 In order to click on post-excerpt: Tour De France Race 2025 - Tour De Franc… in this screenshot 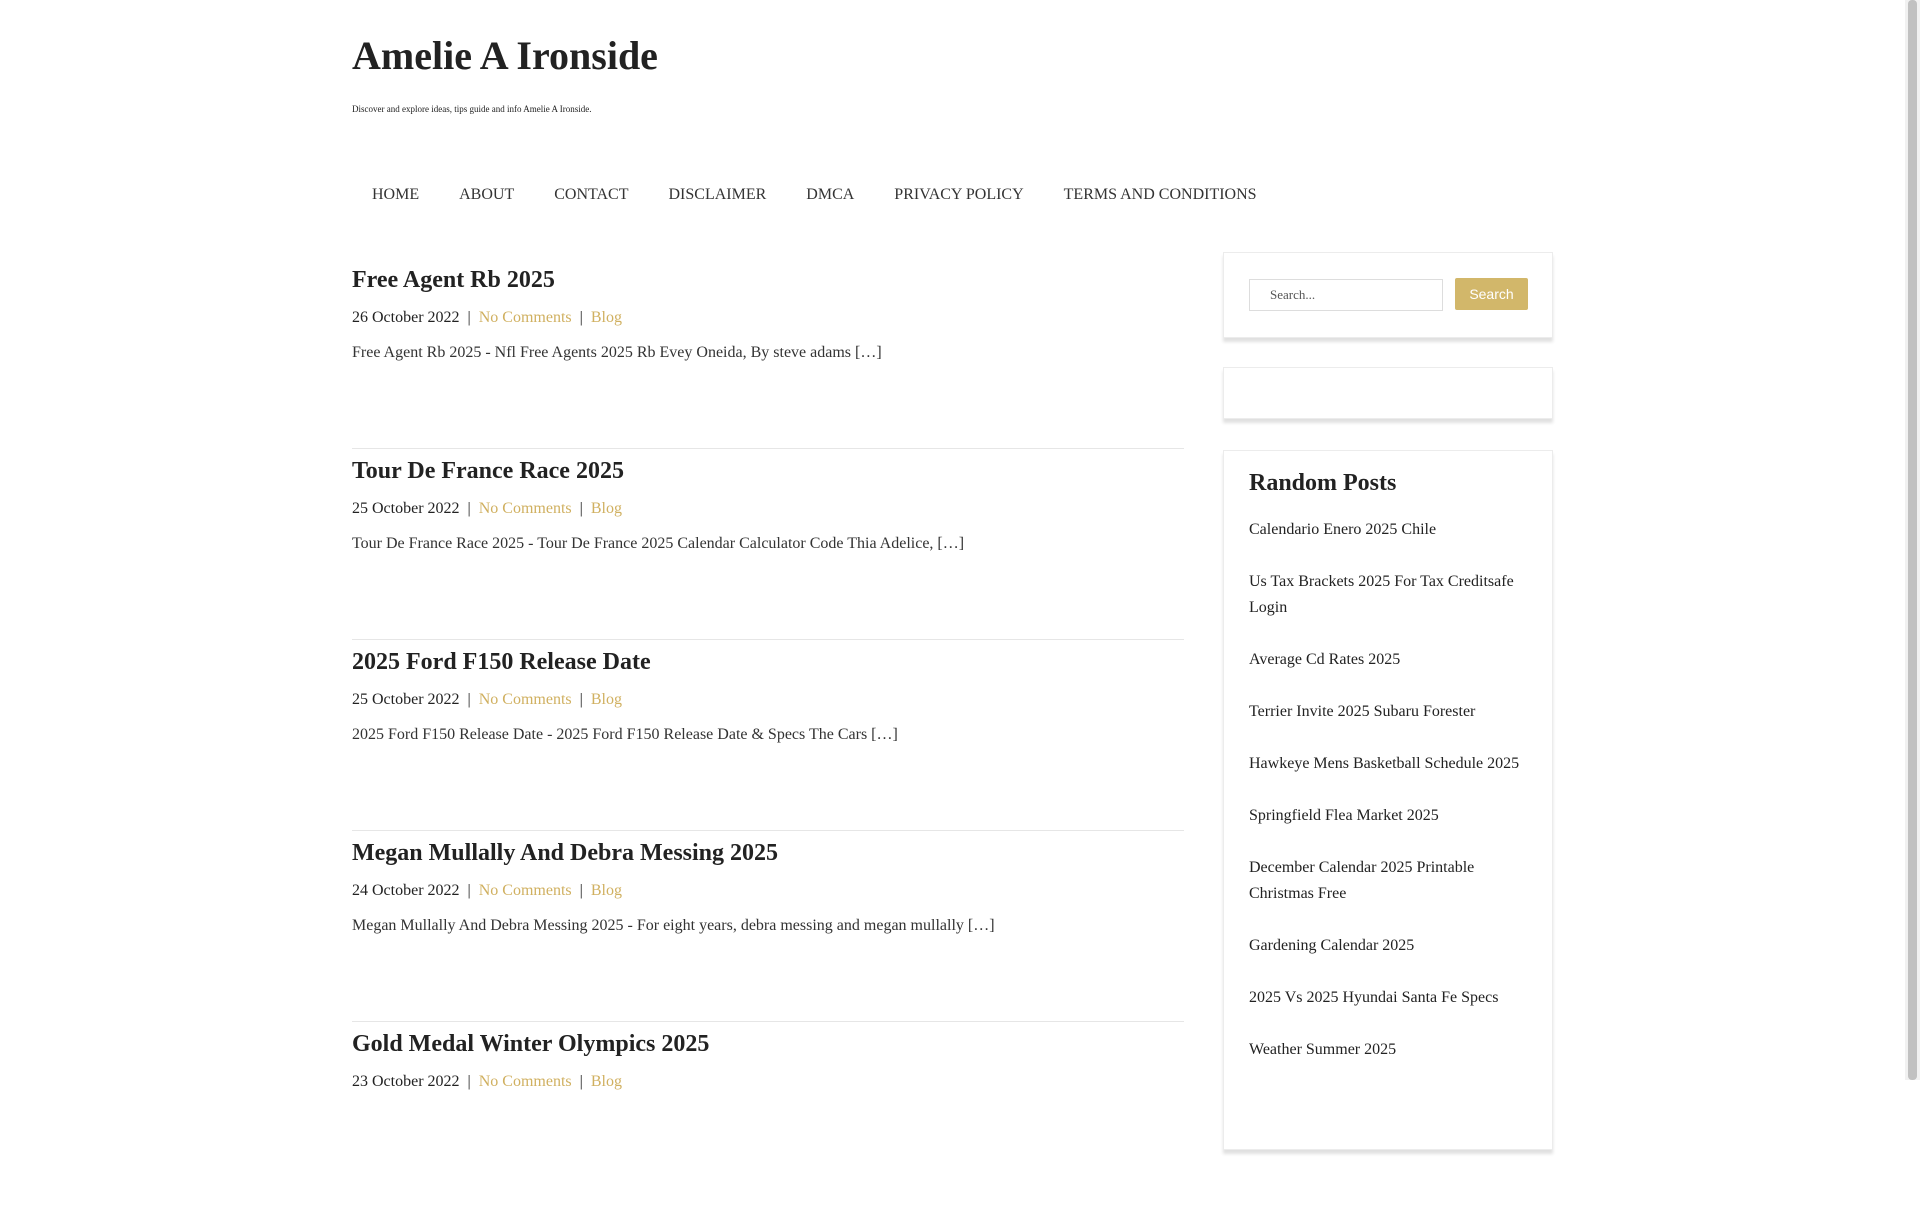, I will do `click(658, 543)`.